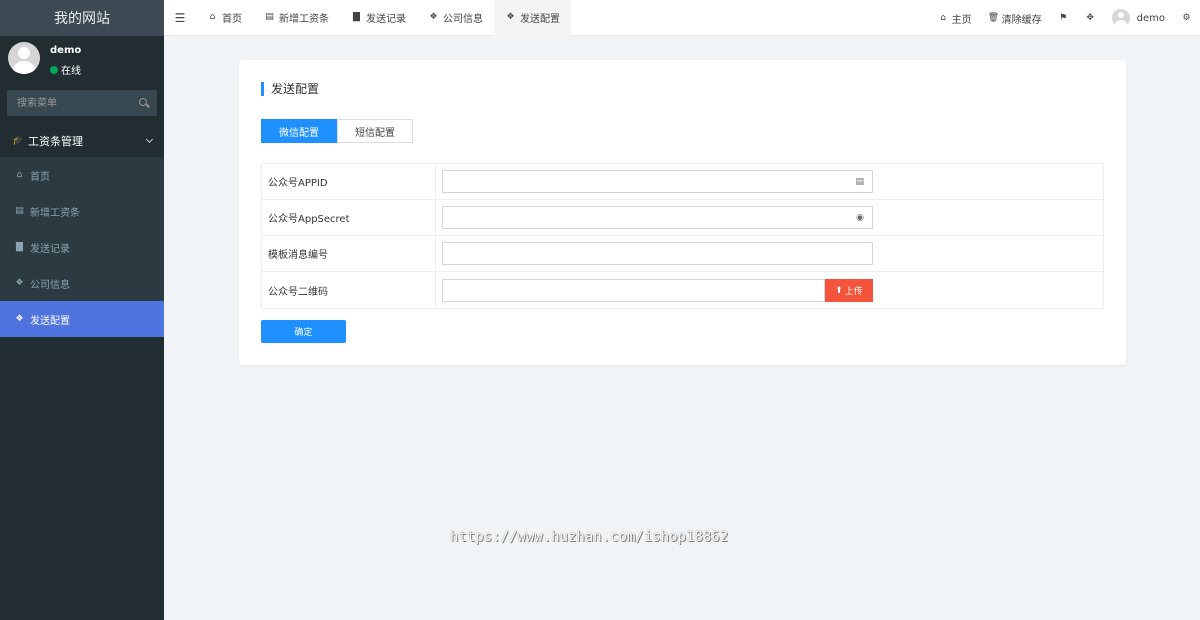 The image size is (1200, 620). Describe the element at coordinates (839, 289) in the screenshot. I see `upload-icon: ⬆` at that location.